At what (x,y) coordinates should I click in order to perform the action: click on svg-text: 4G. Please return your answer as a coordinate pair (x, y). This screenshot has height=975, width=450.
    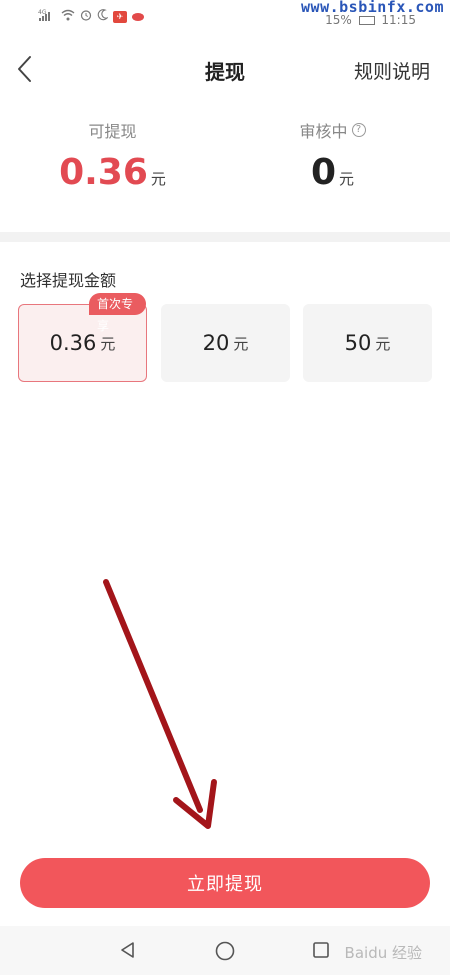
    Looking at the image, I should click on (42, 12).